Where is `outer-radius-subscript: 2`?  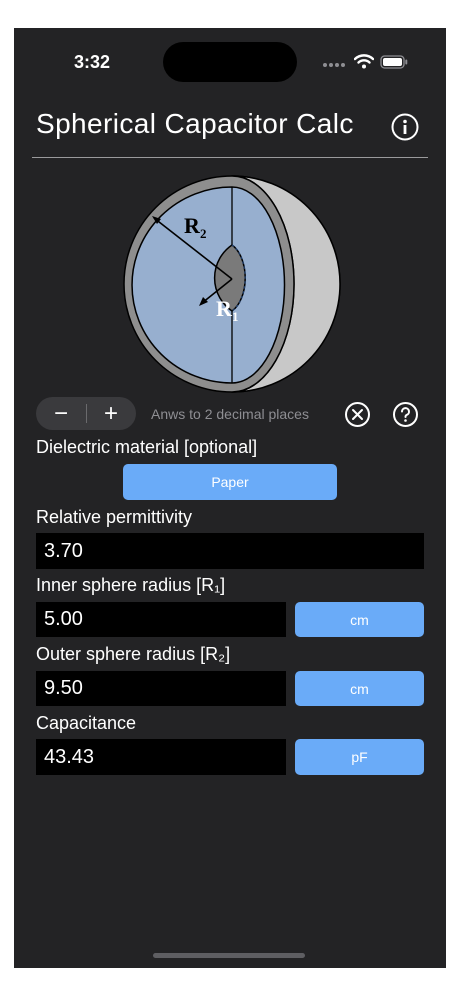
outer-radius-subscript: 2 is located at coordinates (203, 233).